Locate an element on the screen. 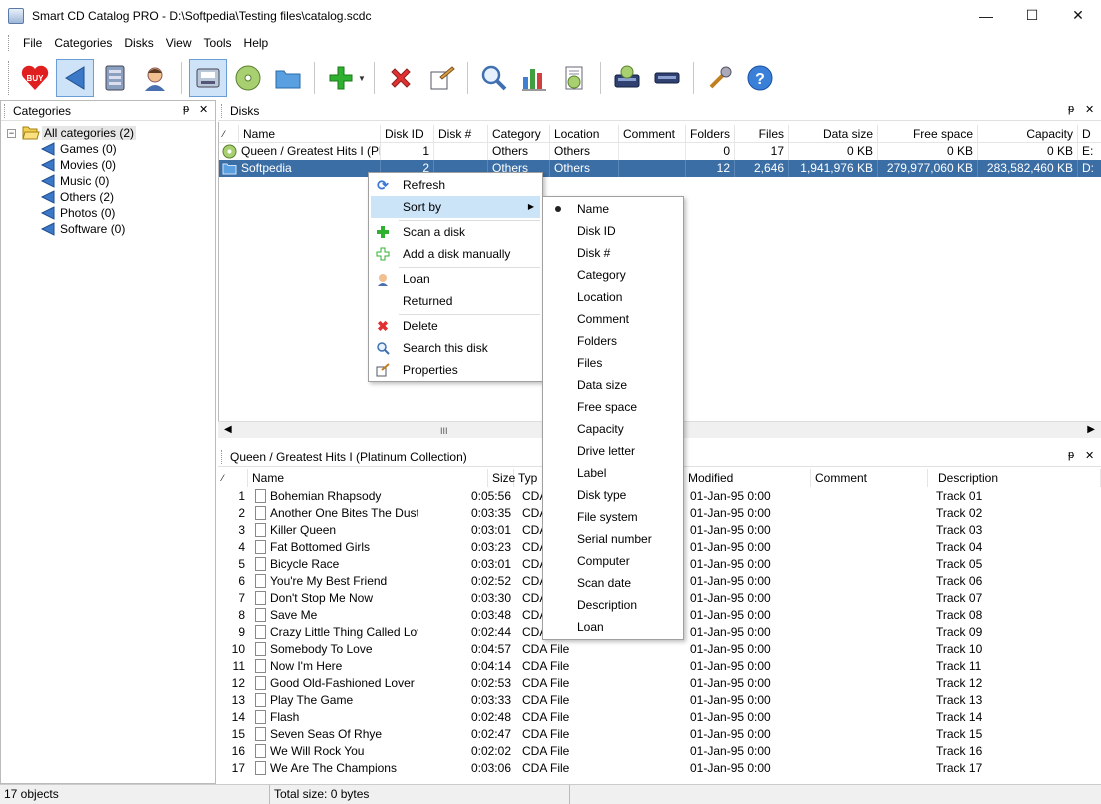 This screenshot has height=804, width=1101. column-header-location: Location is located at coordinates (584, 134).